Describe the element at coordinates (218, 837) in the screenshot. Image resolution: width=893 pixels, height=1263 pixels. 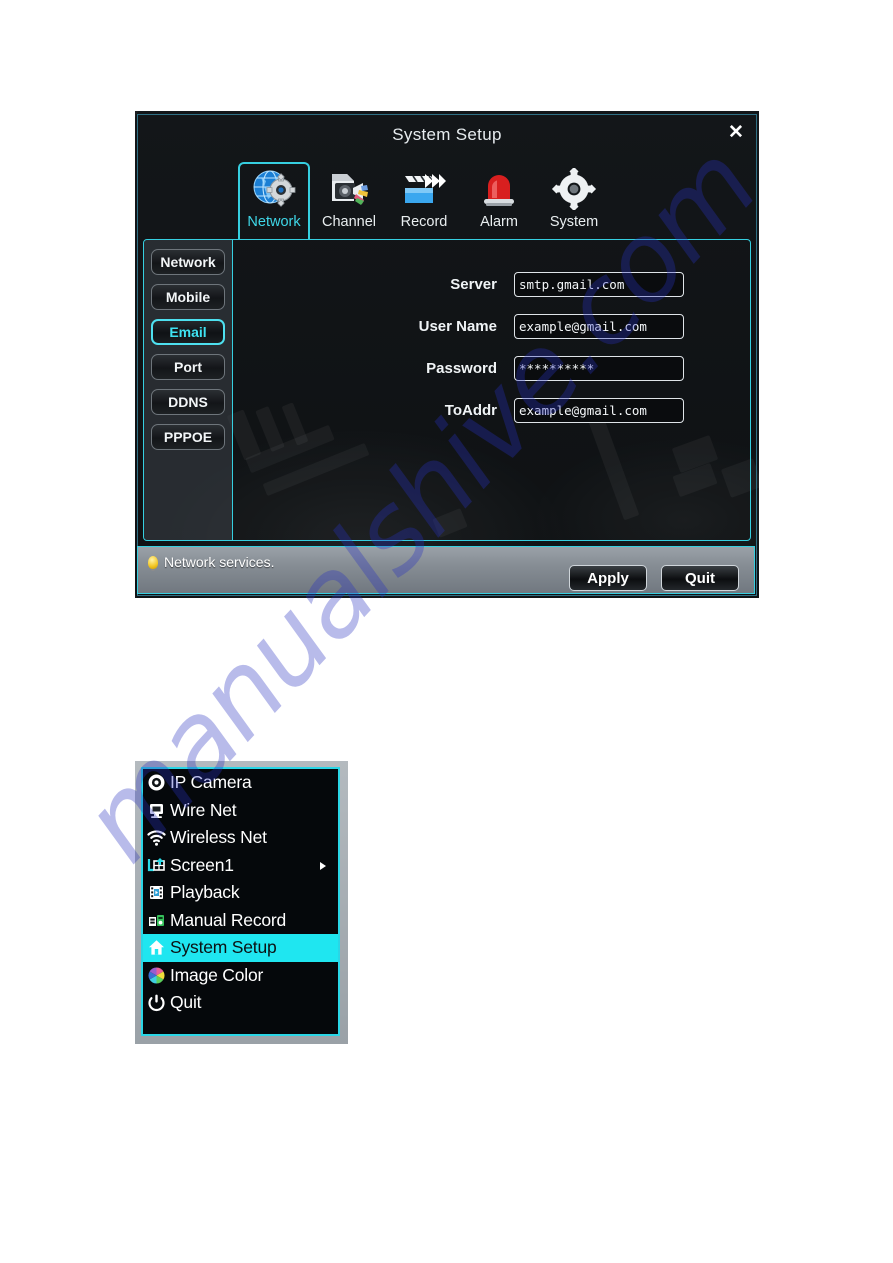
I see `menu-item-label: Wireless Net` at that location.